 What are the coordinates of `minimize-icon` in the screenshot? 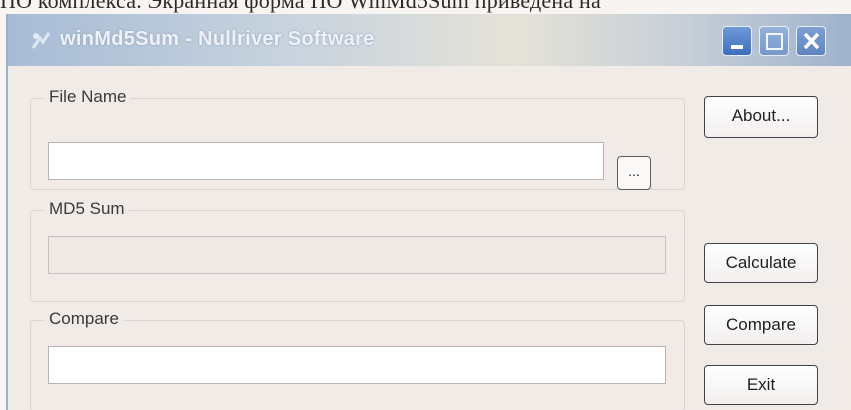 It's located at (737, 47).